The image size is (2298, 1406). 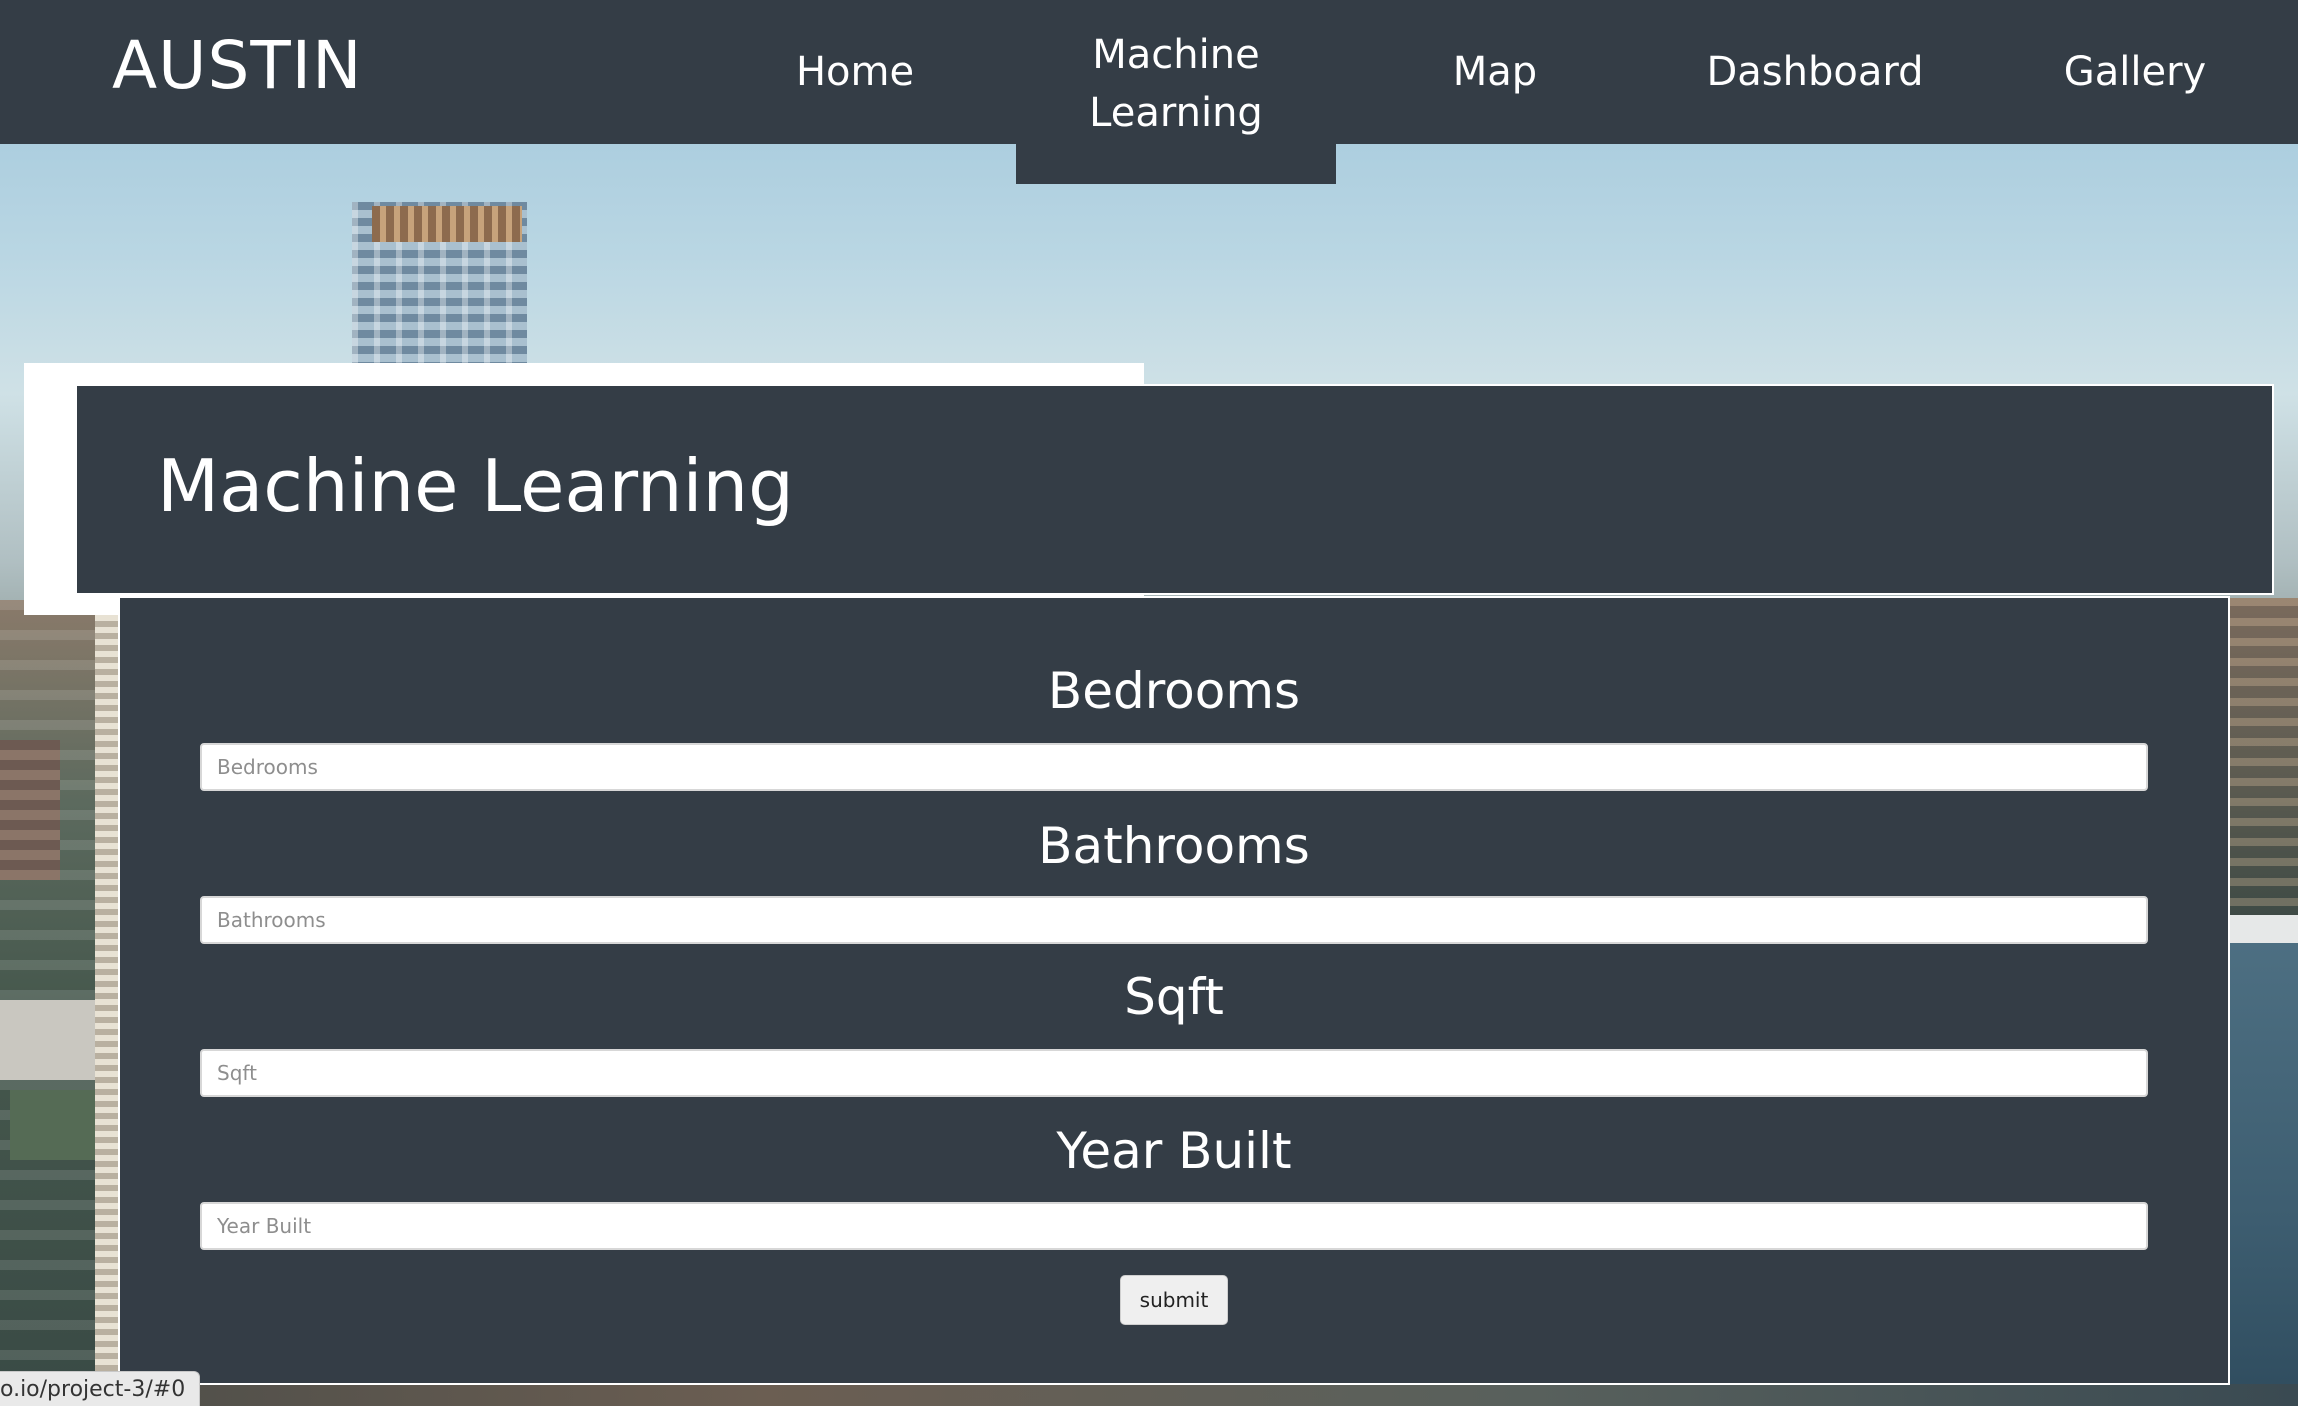 I want to click on skyline-bottom, so click(x=1149, y=1395).